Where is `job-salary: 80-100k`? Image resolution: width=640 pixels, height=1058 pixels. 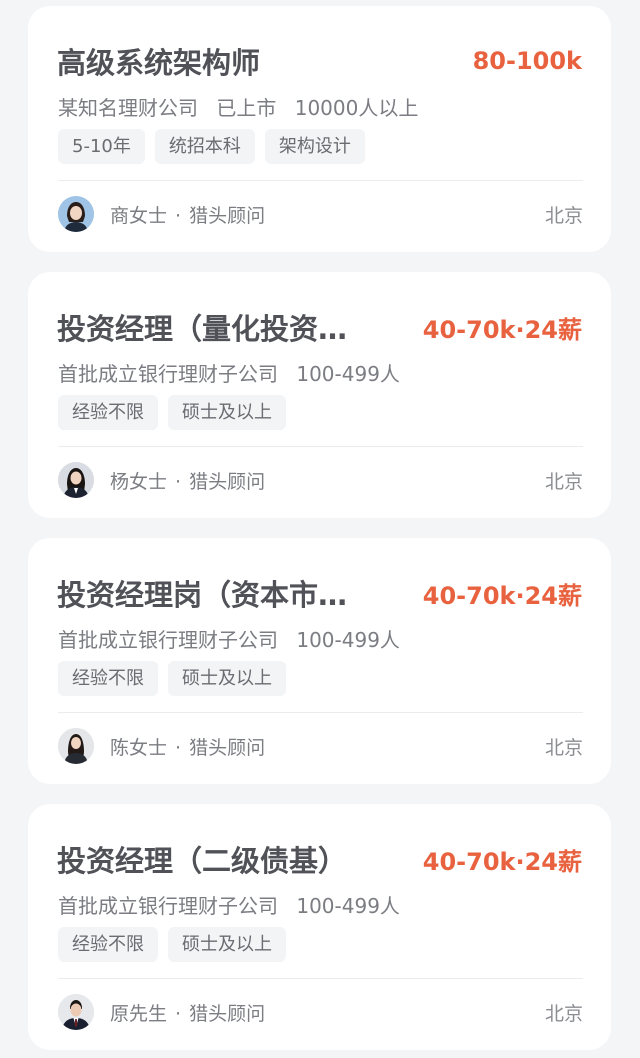 job-salary: 80-100k is located at coordinates (527, 61).